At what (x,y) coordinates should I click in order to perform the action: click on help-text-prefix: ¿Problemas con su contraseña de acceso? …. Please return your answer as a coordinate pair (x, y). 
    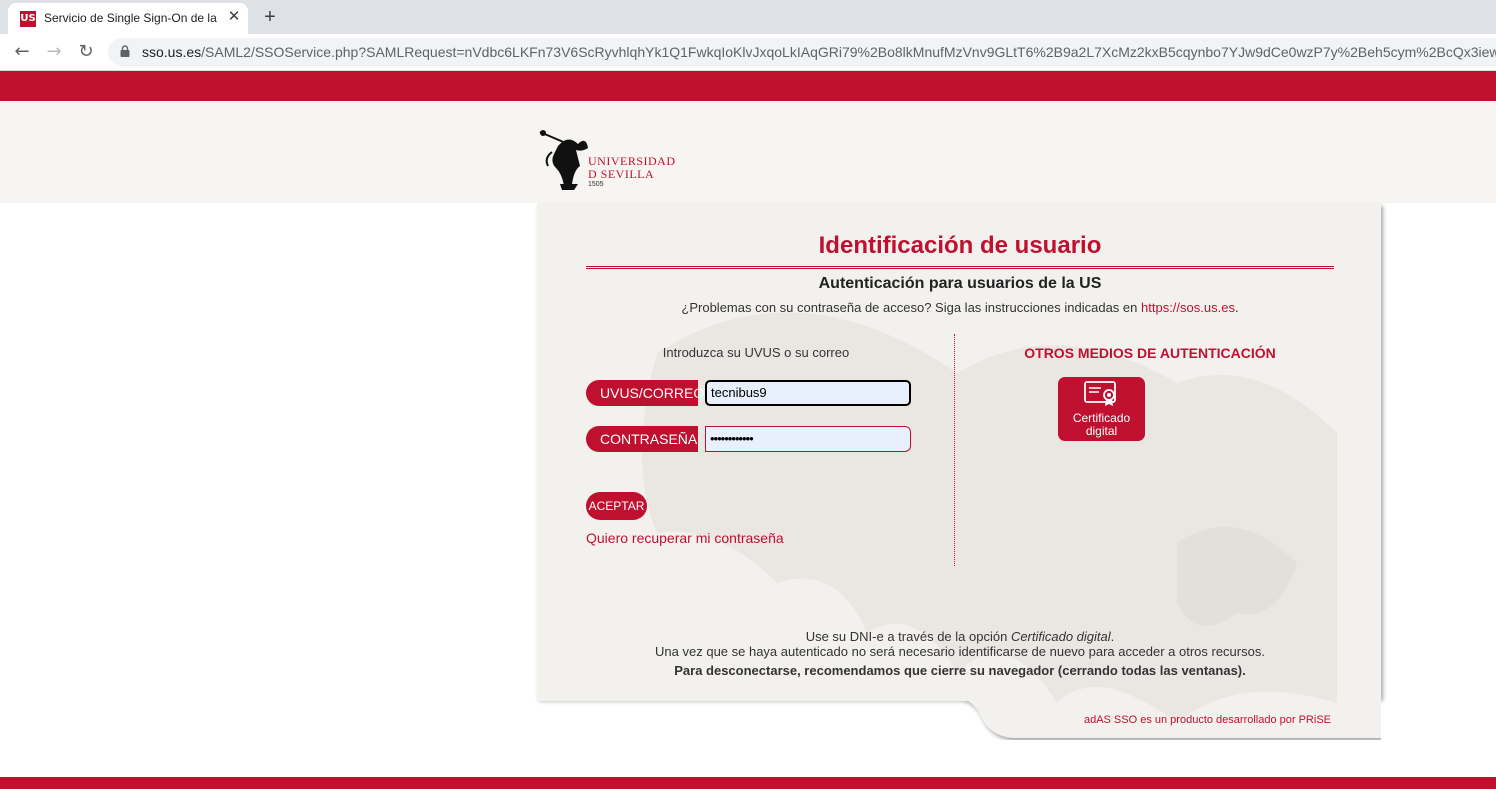
    Looking at the image, I should click on (909, 307).